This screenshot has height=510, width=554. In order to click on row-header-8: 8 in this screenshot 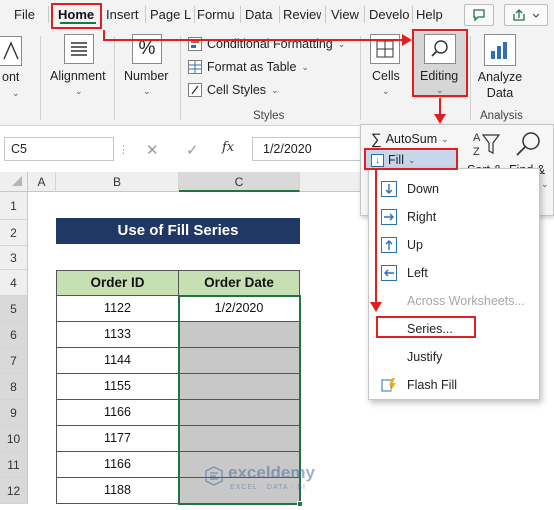, I will do `click(14, 387)`.